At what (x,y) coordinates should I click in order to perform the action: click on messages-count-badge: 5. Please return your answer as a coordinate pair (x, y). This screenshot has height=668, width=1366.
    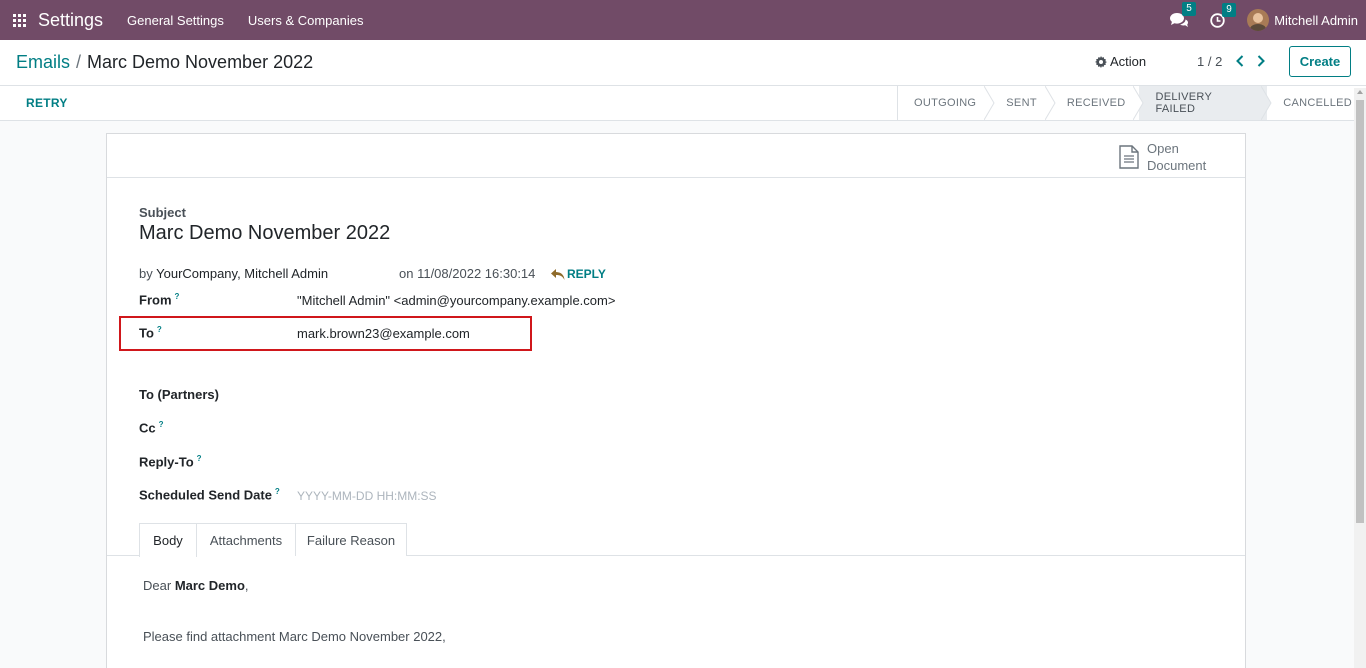
    Looking at the image, I should click on (1189, 9).